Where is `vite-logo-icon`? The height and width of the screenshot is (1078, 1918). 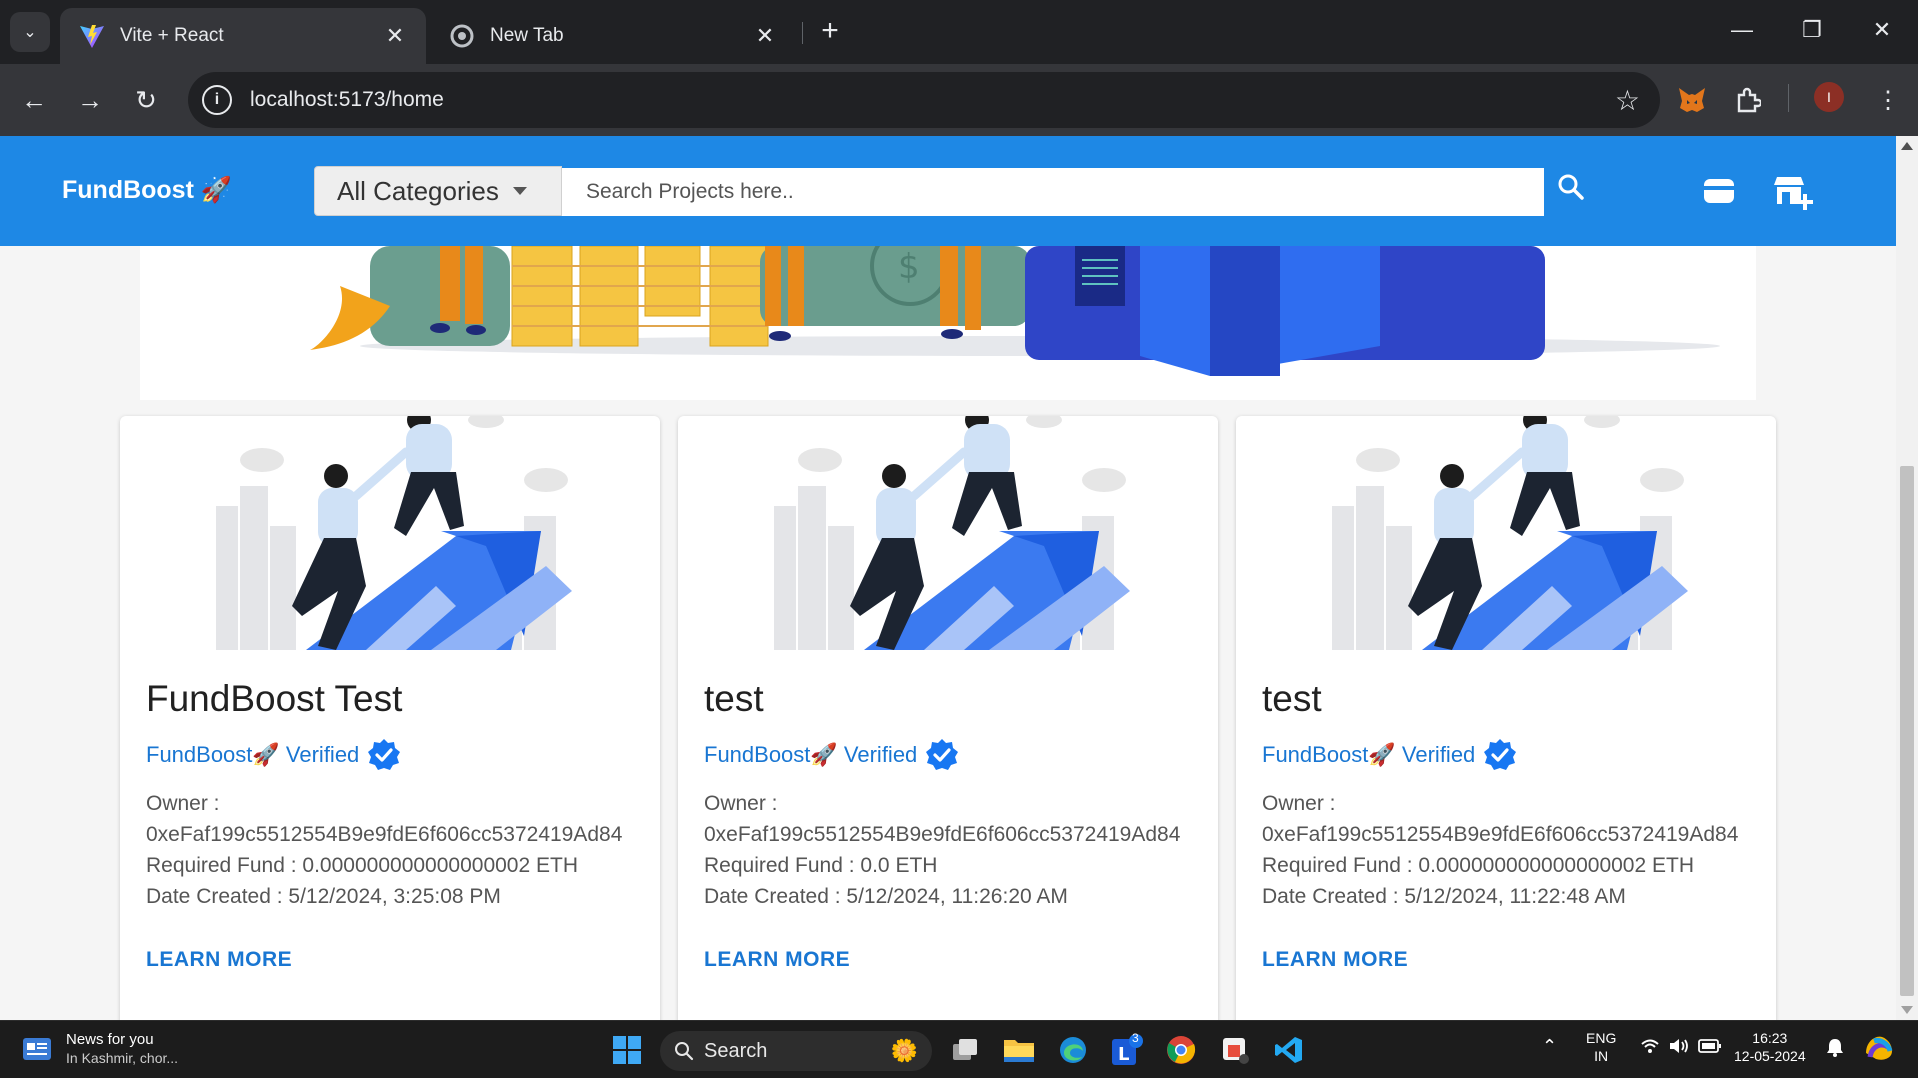 vite-logo-icon is located at coordinates (92, 36).